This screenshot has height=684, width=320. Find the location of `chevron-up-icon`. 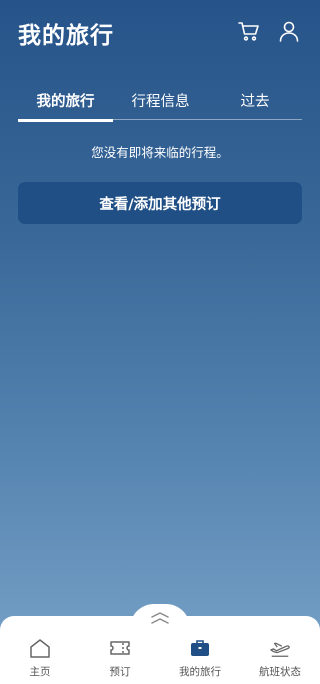

chevron-up-icon is located at coordinates (160, 618).